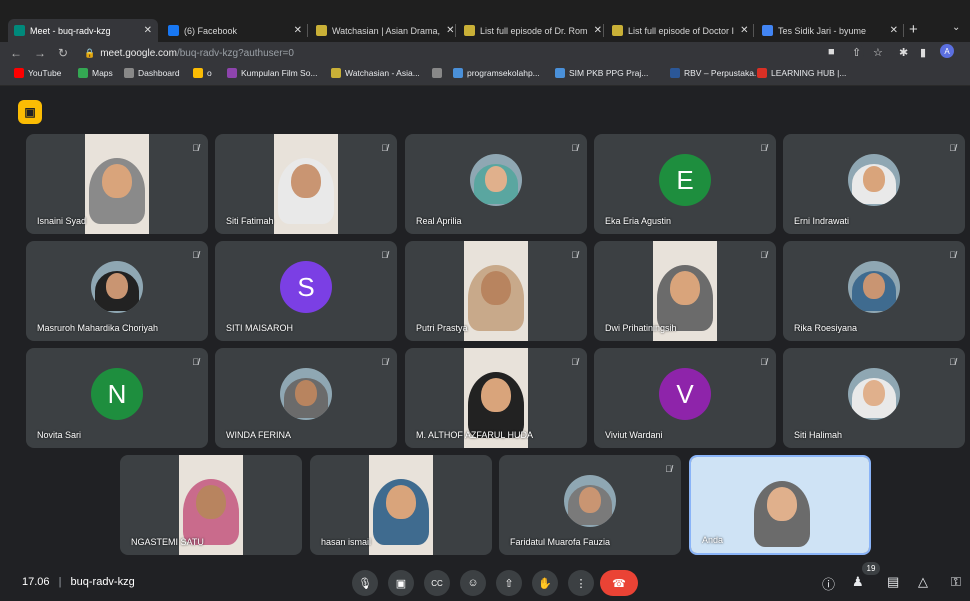 The image size is (970, 601). What do you see at coordinates (956, 582) in the screenshot?
I see `host-controls-icon: ⚿` at bounding box center [956, 582].